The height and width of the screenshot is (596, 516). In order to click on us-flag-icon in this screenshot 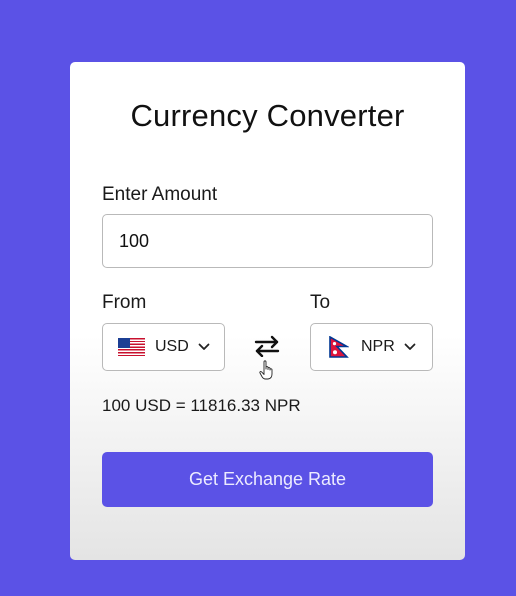, I will do `click(131, 347)`.